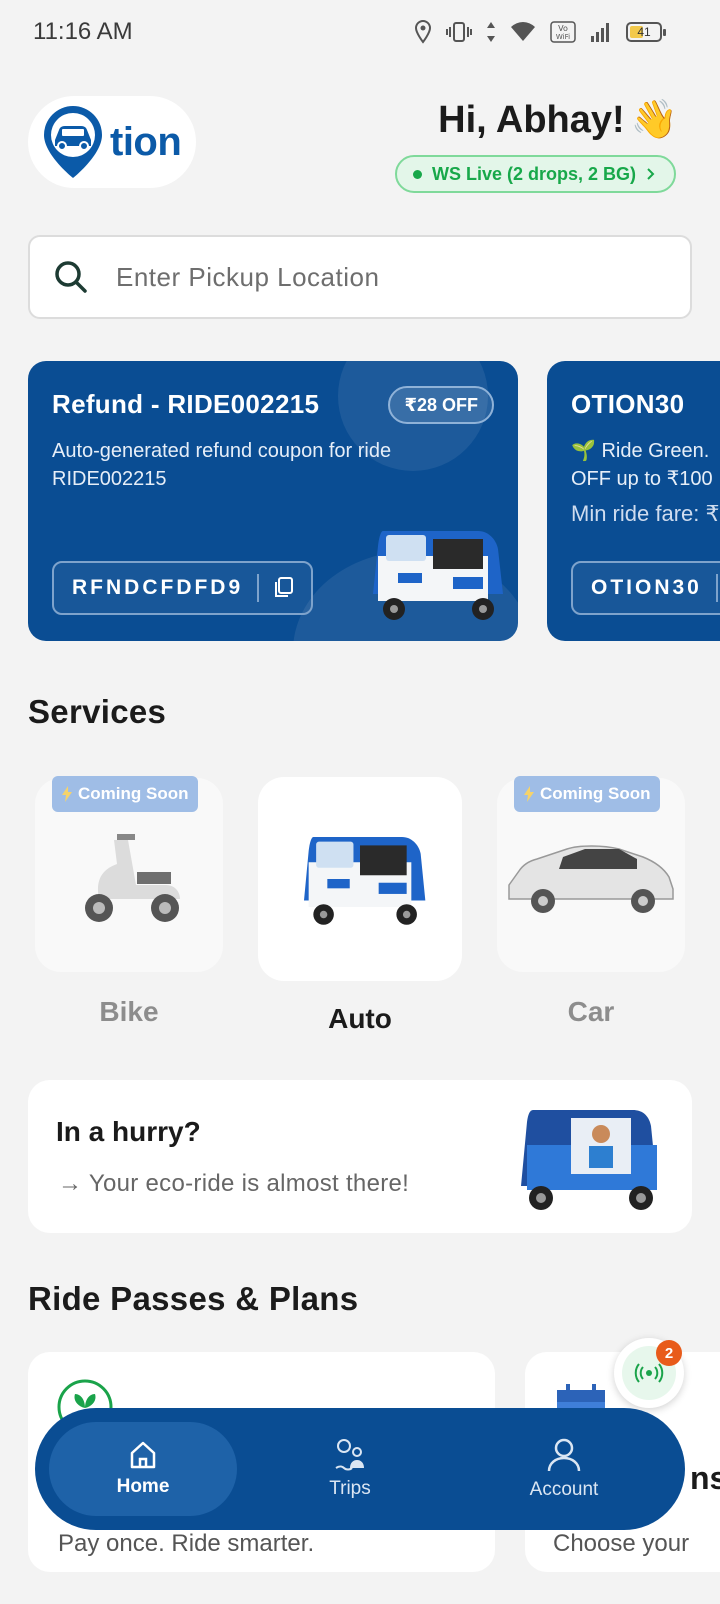  I want to click on app-logo: tion, so click(112, 142).